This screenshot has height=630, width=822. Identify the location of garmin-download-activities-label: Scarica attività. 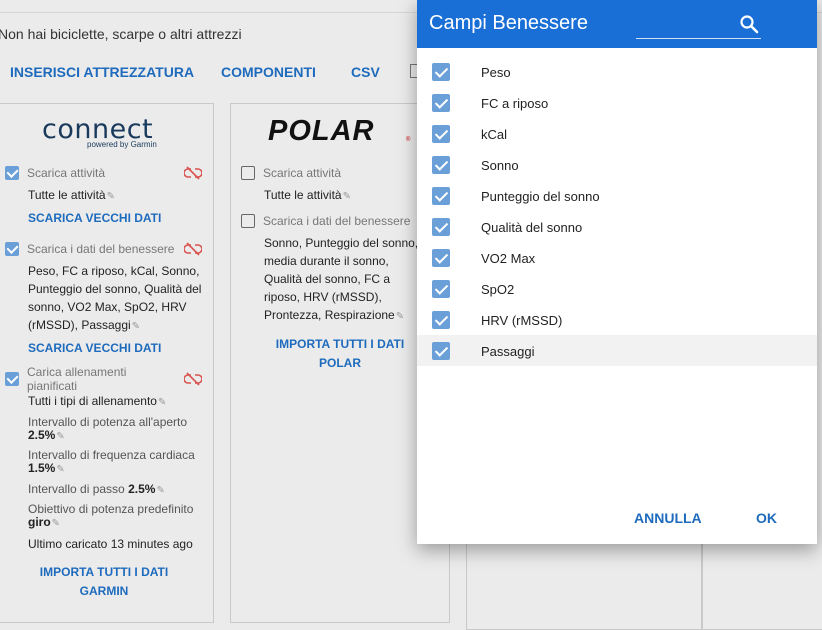
(66, 173).